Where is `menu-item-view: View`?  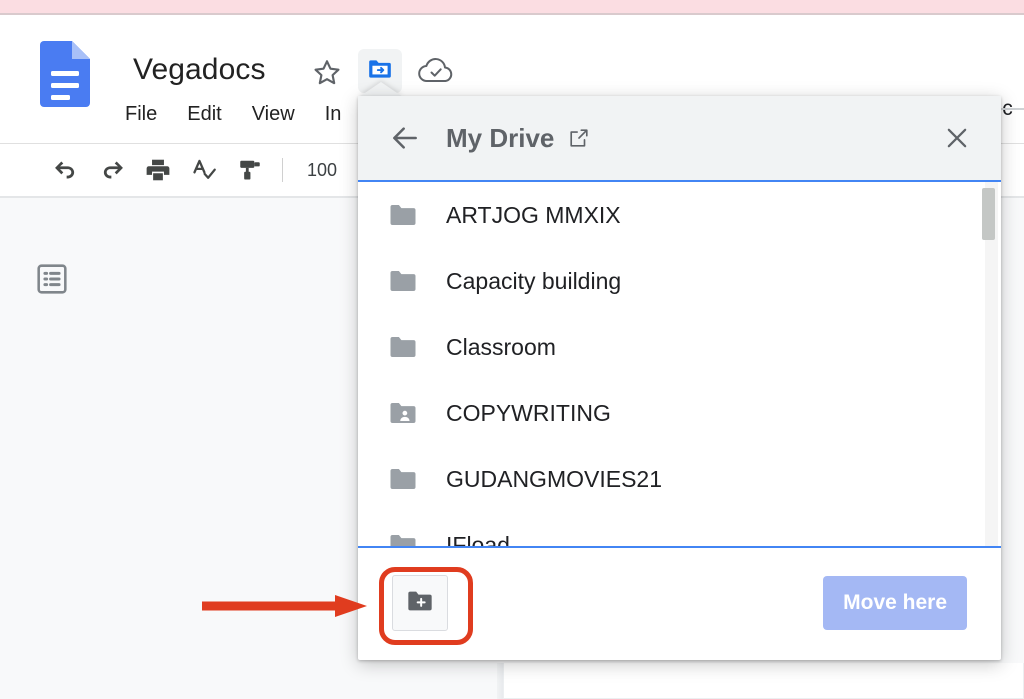
menu-item-view: View is located at coordinates (273, 114).